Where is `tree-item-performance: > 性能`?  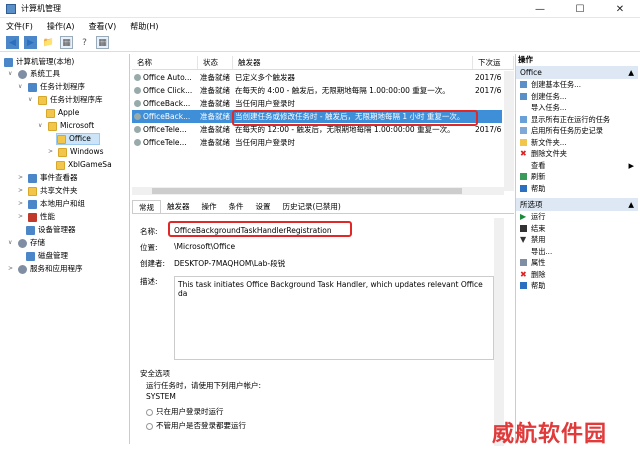 tree-item-performance: > 性能 is located at coordinates (36, 217).